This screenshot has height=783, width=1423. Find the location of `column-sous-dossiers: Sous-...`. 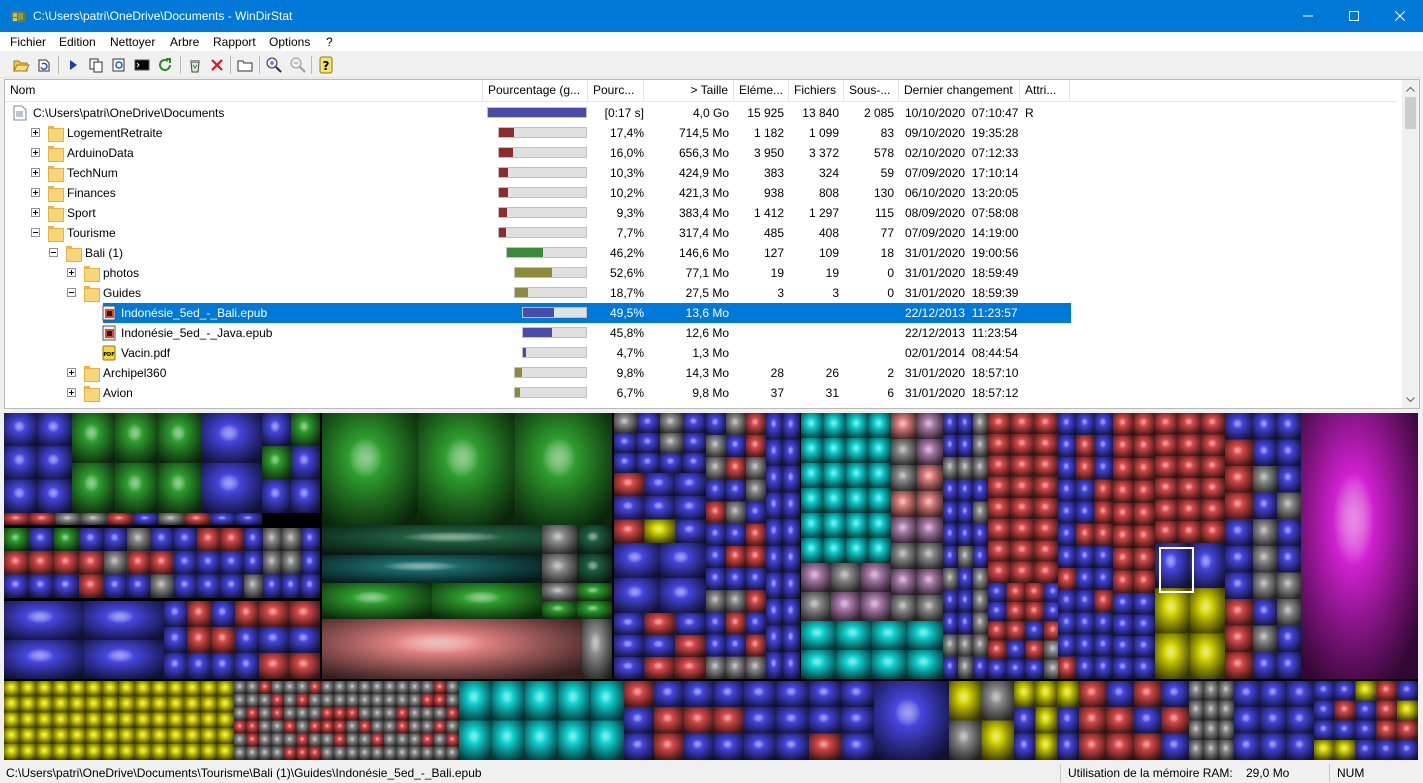

column-sous-dossiers: Sous-... is located at coordinates (871, 91).